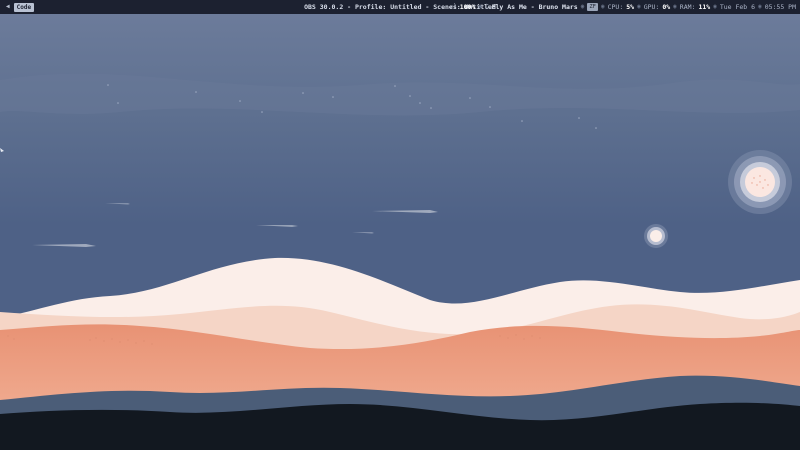 Image resolution: width=800 pixels, height=450 pixels. I want to click on speaker-icon: ◂), so click(452, 7).